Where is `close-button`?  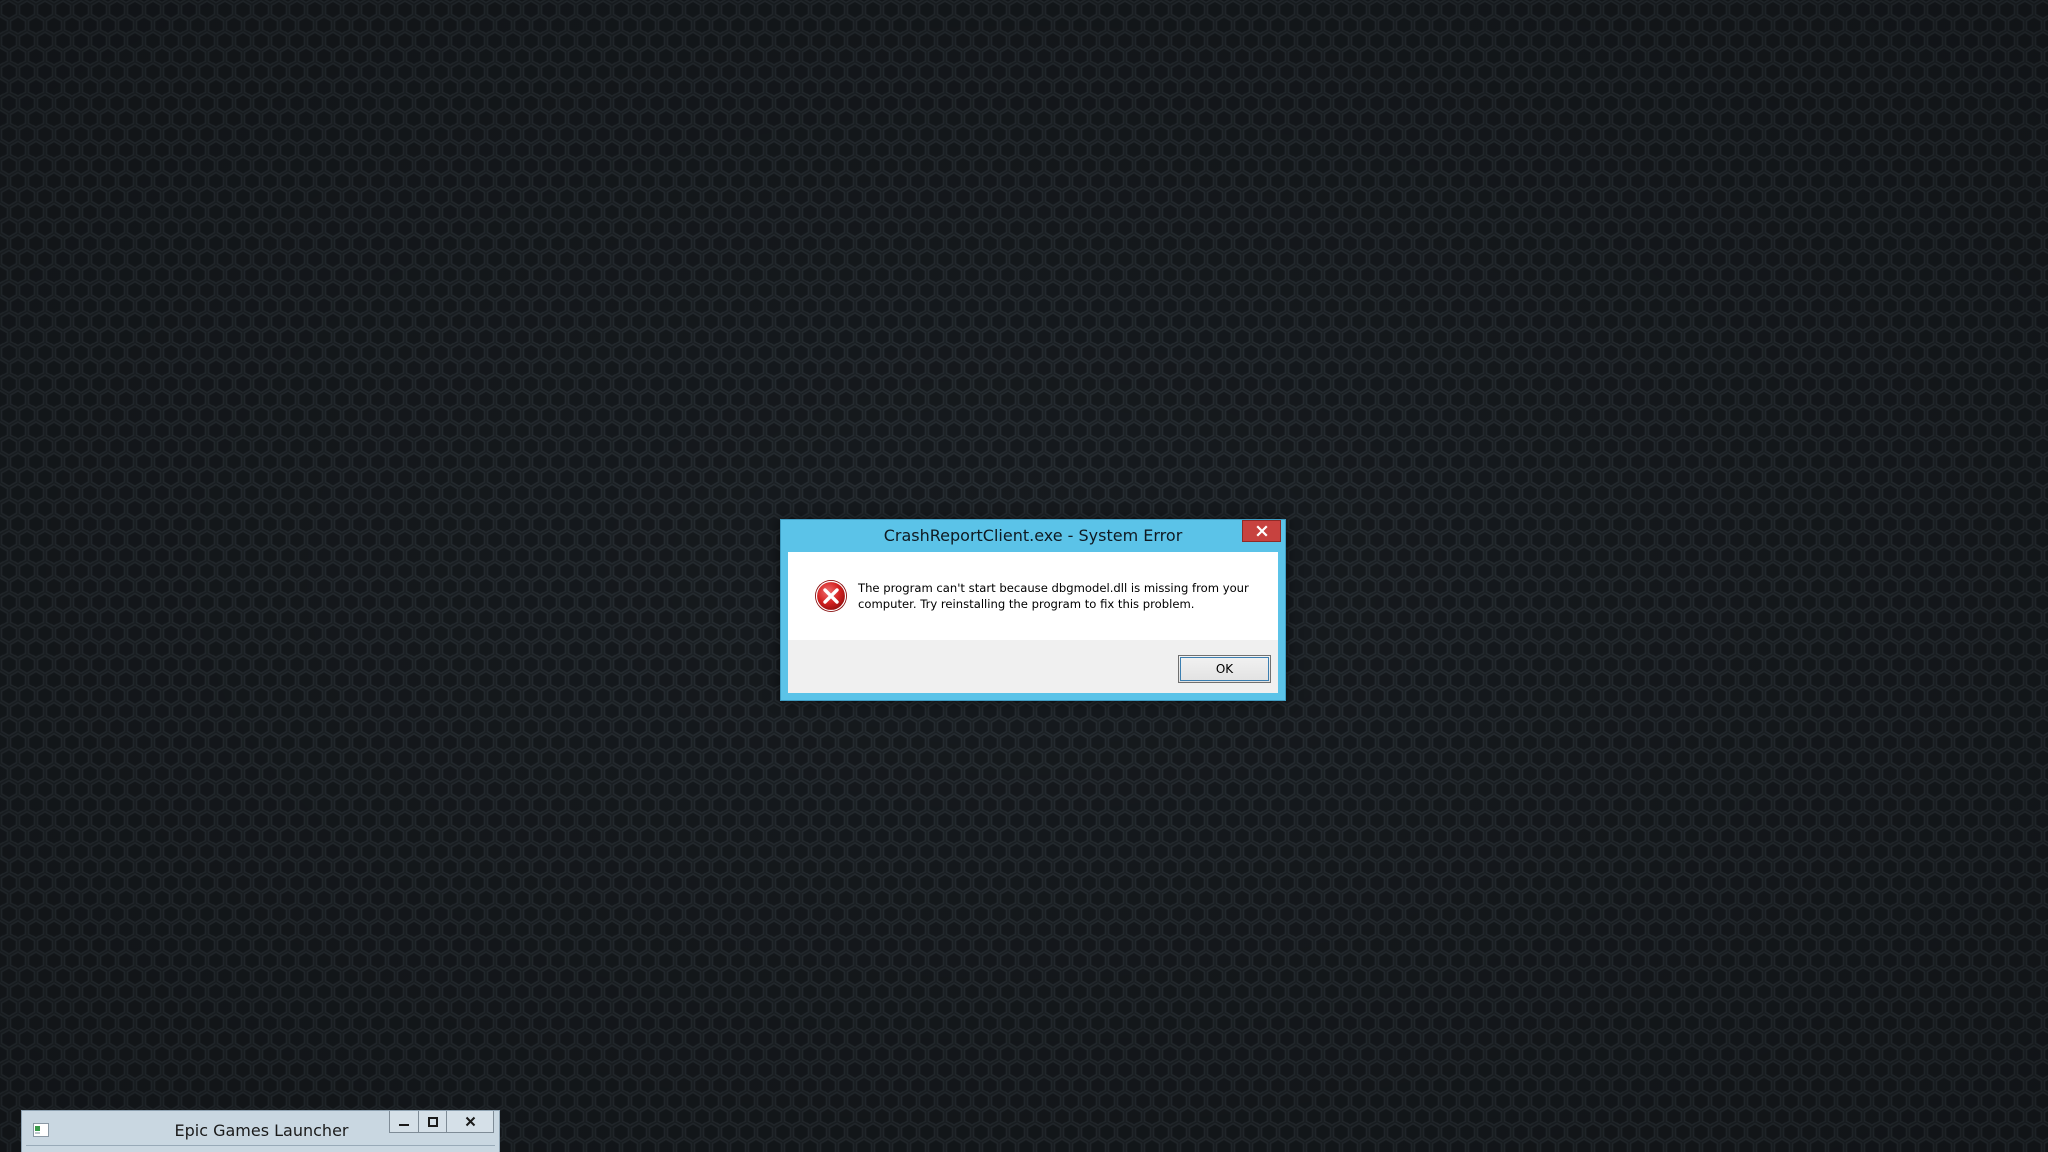
close-button is located at coordinates (470, 1122).